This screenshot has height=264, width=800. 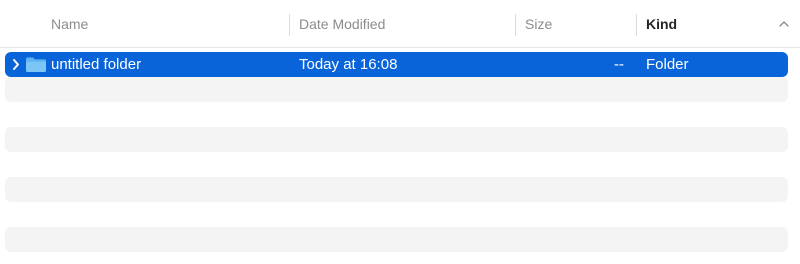 What do you see at coordinates (69, 24) in the screenshot?
I see `column-header-name: Name` at bounding box center [69, 24].